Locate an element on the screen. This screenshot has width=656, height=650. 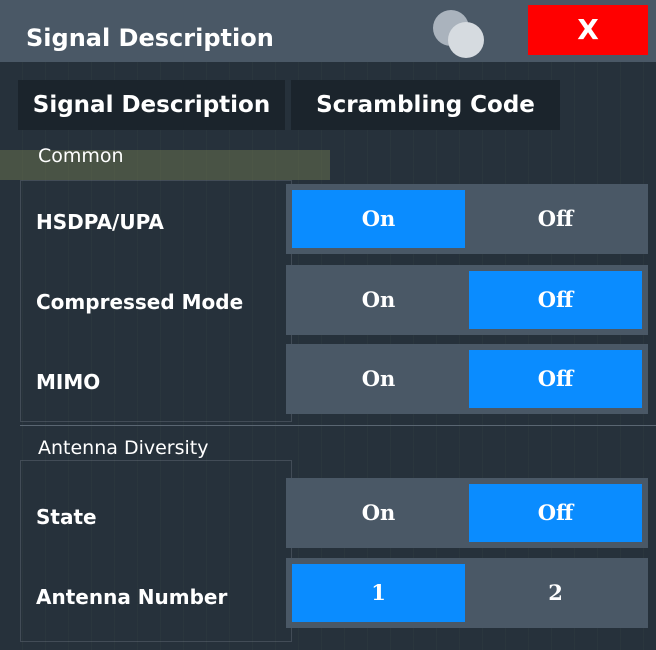
antenna-number-toggle: 1 2 is located at coordinates (467, 593).